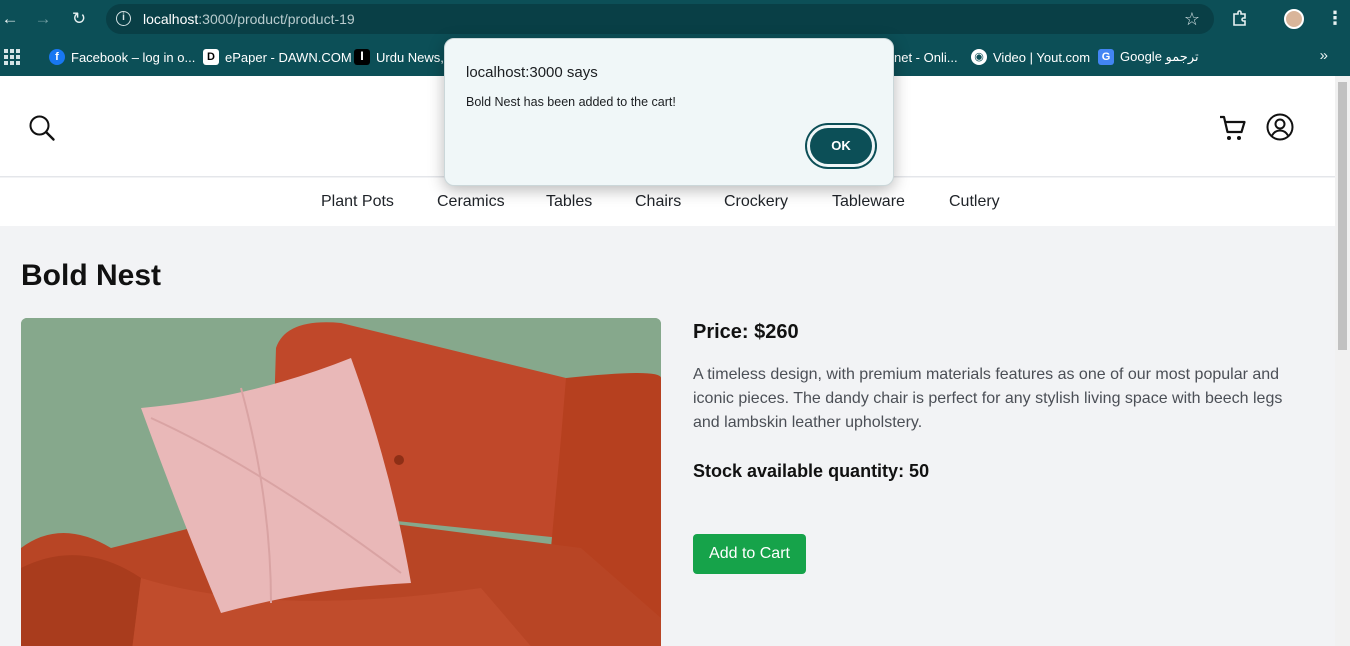  What do you see at coordinates (756, 202) in the screenshot?
I see `nav-crockery: Crockery` at bounding box center [756, 202].